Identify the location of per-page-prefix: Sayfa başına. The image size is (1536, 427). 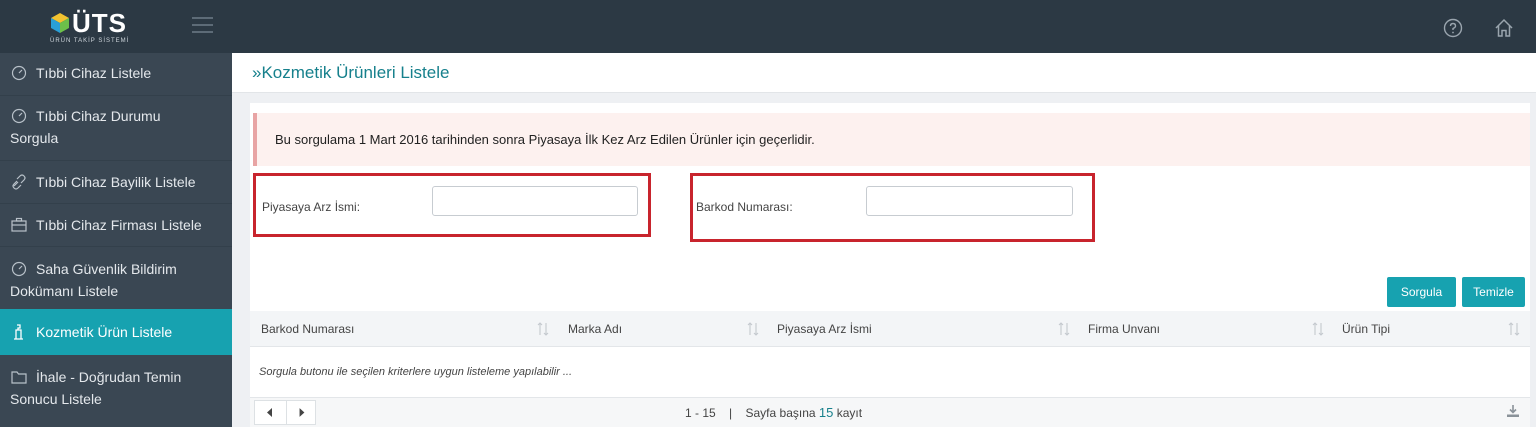
(780, 413).